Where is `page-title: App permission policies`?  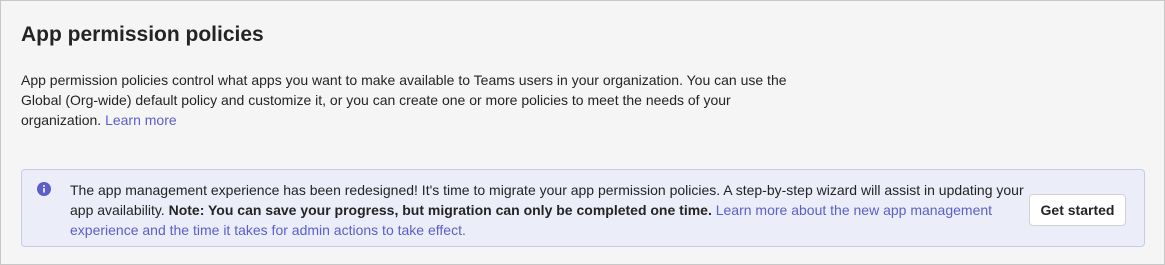
page-title: App permission policies is located at coordinates (142, 34).